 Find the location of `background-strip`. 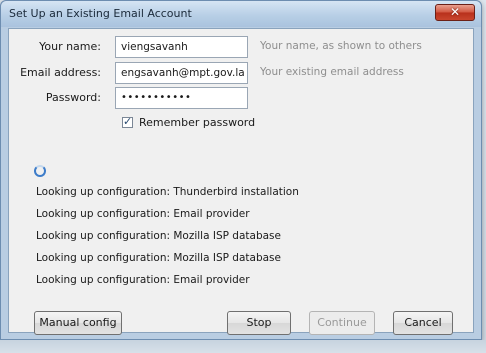

background-strip is located at coordinates (243, 346).